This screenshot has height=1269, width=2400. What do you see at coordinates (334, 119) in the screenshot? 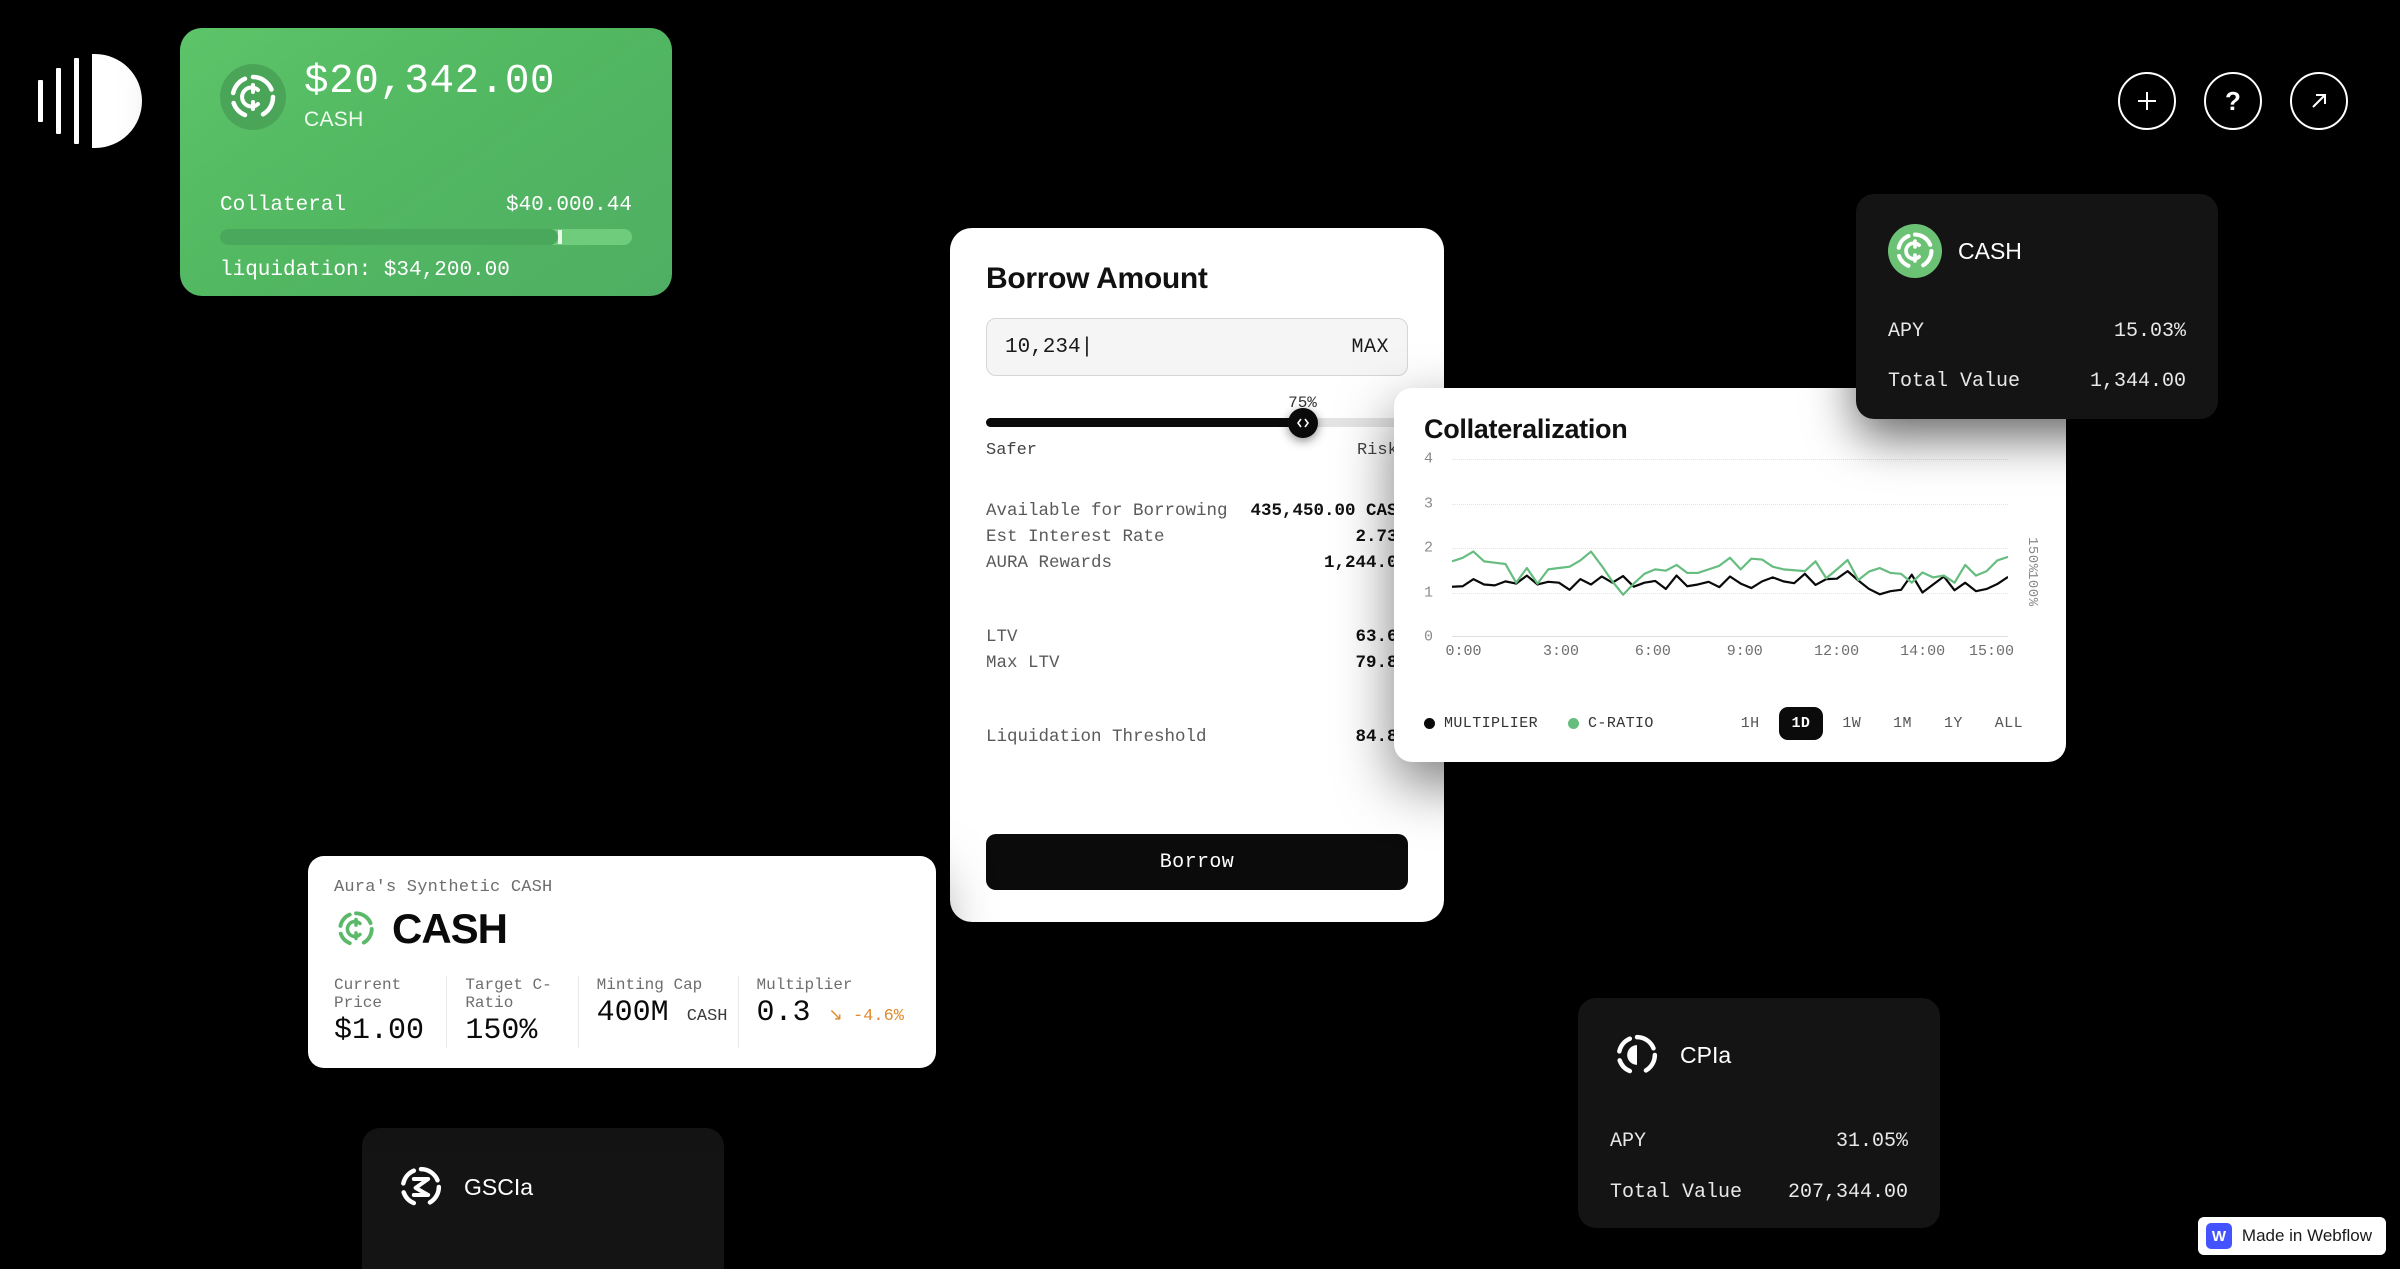
I see `balance-ticker: CASH` at bounding box center [334, 119].